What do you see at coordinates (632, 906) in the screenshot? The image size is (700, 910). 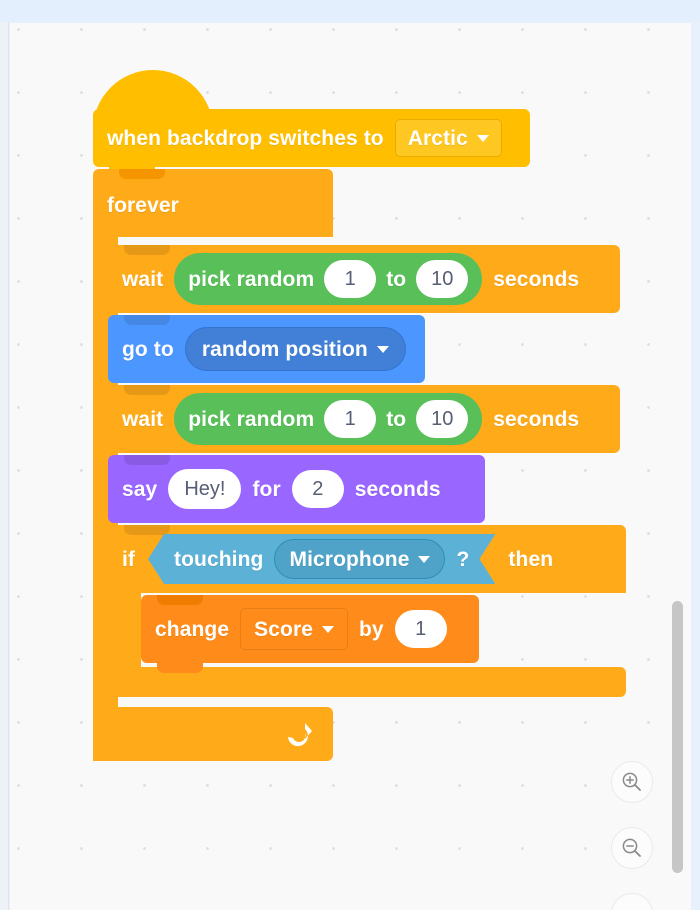 I see `equals-icon` at bounding box center [632, 906].